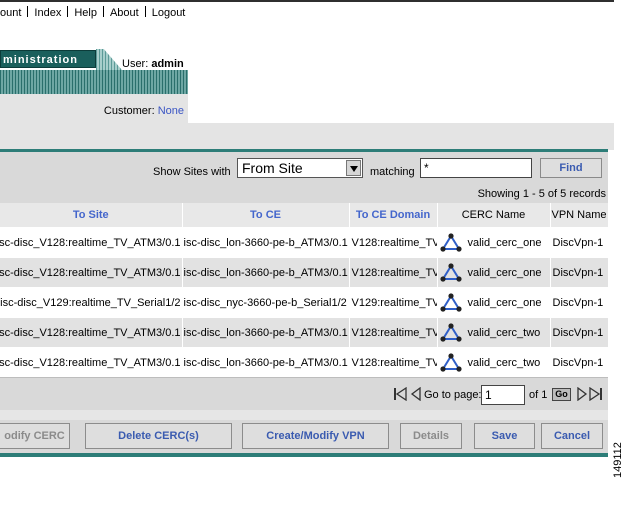 Image resolution: width=628 pixels, height=513 pixels. I want to click on modify-cerc-button: odify CERC, so click(35, 436).